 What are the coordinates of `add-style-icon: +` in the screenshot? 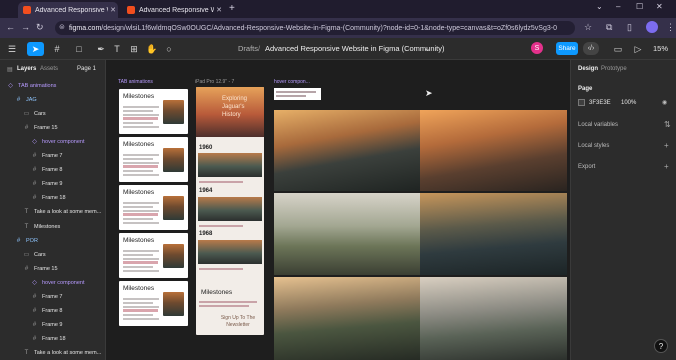 It's located at (666, 145).